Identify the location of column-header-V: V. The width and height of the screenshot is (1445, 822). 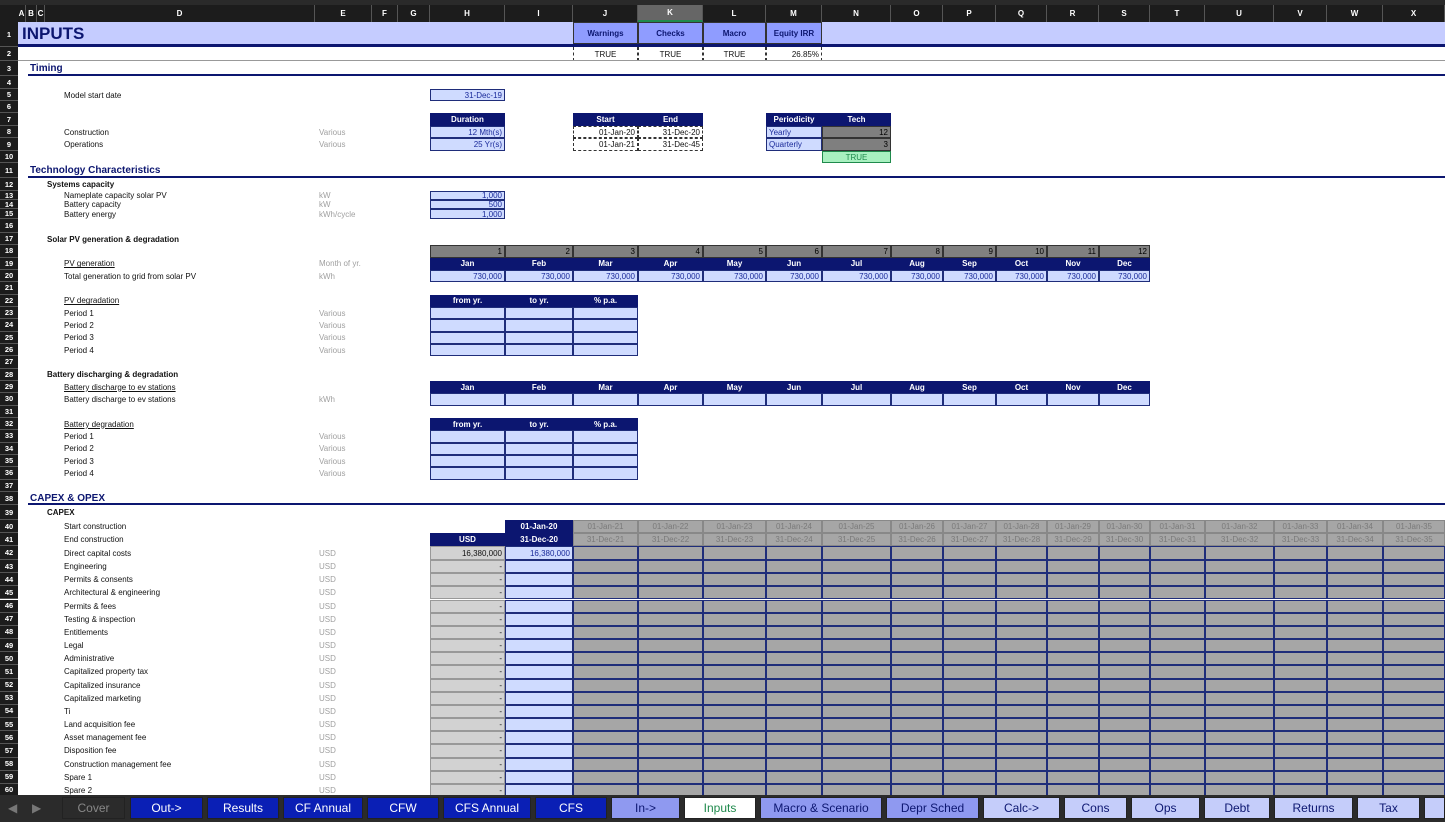
(1300, 13).